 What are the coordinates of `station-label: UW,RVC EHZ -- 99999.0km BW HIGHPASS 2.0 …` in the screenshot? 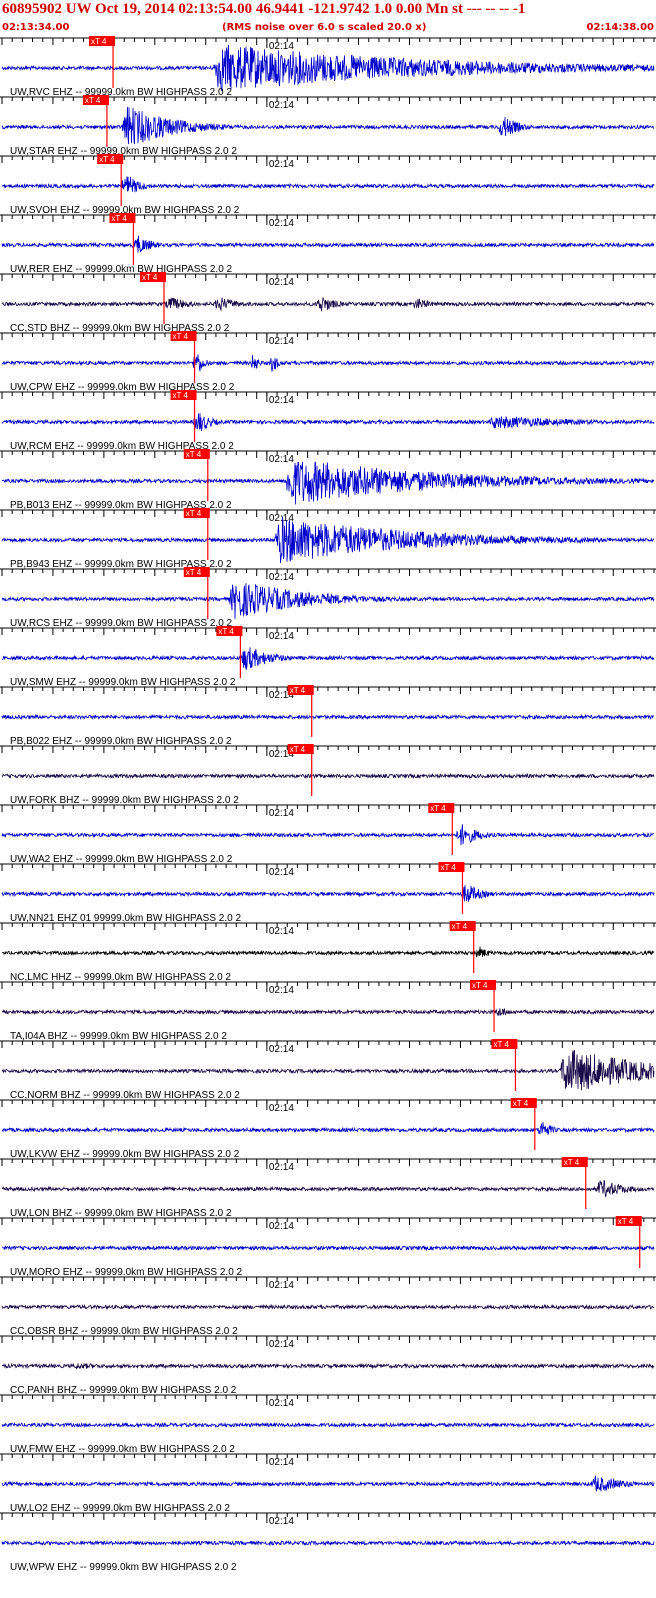 It's located at (121, 92).